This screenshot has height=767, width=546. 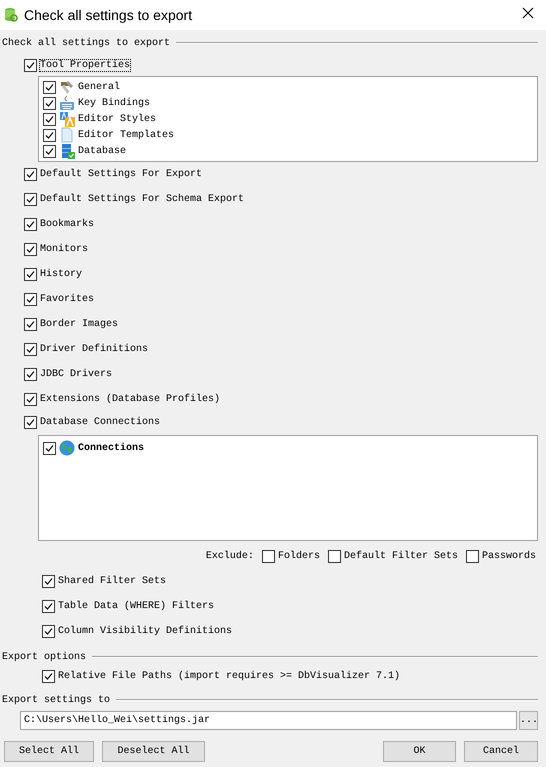 I want to click on tree-item: Key Bindings, so click(x=114, y=103).